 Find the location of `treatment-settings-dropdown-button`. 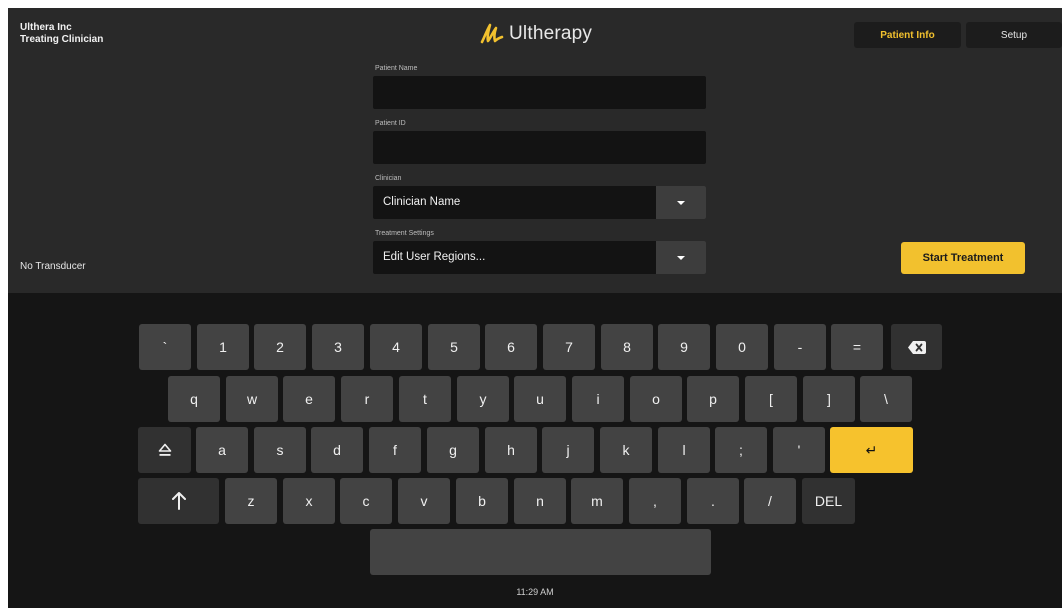

treatment-settings-dropdown-button is located at coordinates (681, 257).